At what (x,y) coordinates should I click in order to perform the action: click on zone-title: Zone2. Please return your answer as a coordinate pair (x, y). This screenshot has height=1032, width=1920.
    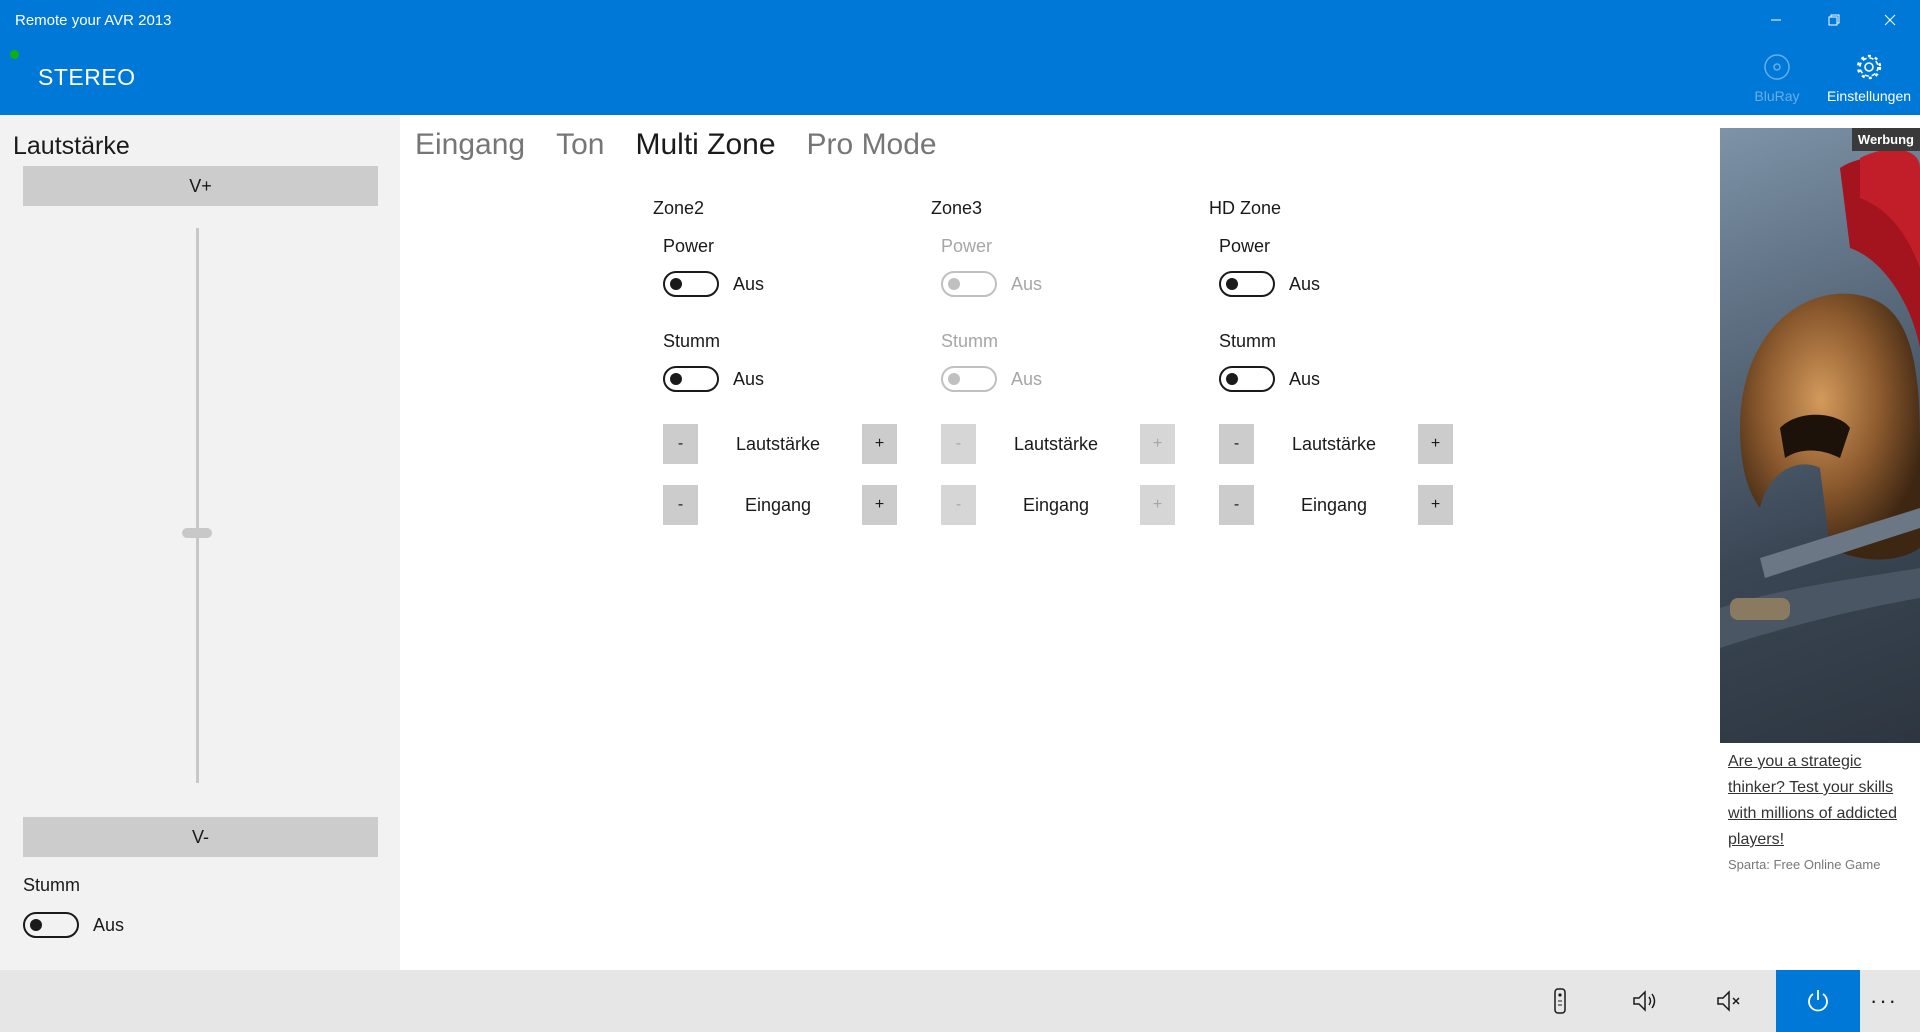
    Looking at the image, I should click on (679, 208).